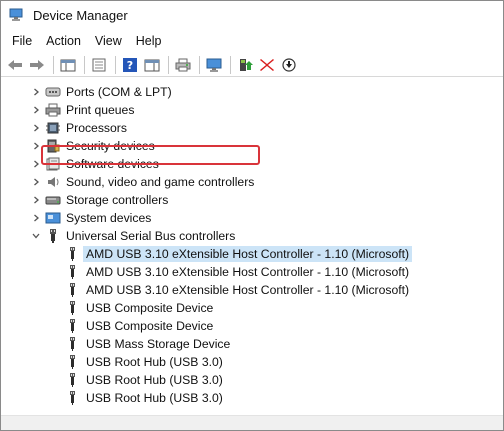 Image resolution: width=504 pixels, height=431 pixels. I want to click on system-icon, so click(53, 218).